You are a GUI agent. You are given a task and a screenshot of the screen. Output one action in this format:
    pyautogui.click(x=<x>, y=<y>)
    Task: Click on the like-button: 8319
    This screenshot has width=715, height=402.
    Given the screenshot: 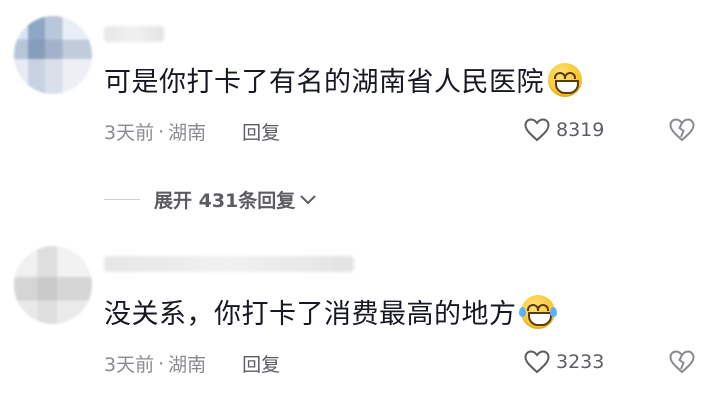 What is the action you would take?
    pyautogui.click(x=564, y=130)
    